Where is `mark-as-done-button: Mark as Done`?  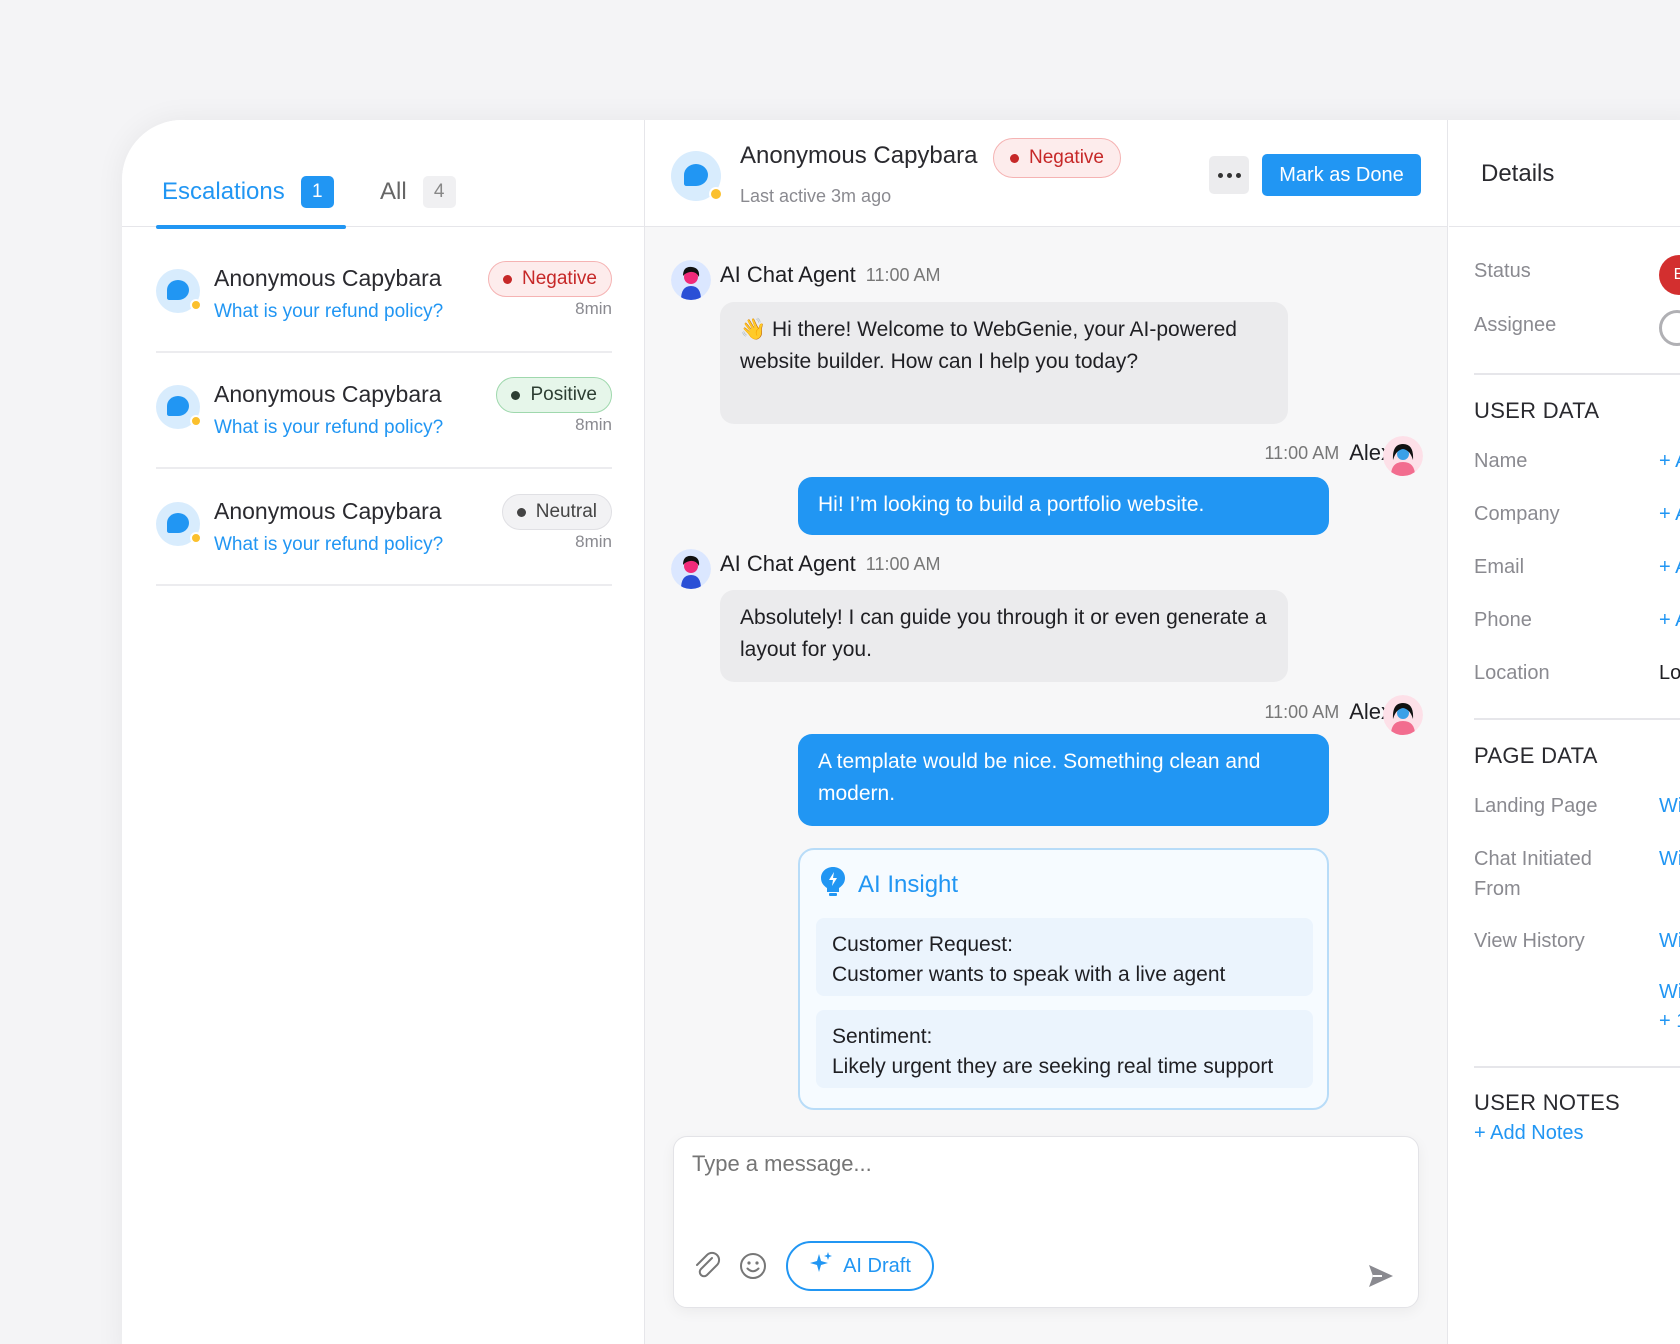 mark-as-done-button: Mark as Done is located at coordinates (1341, 175).